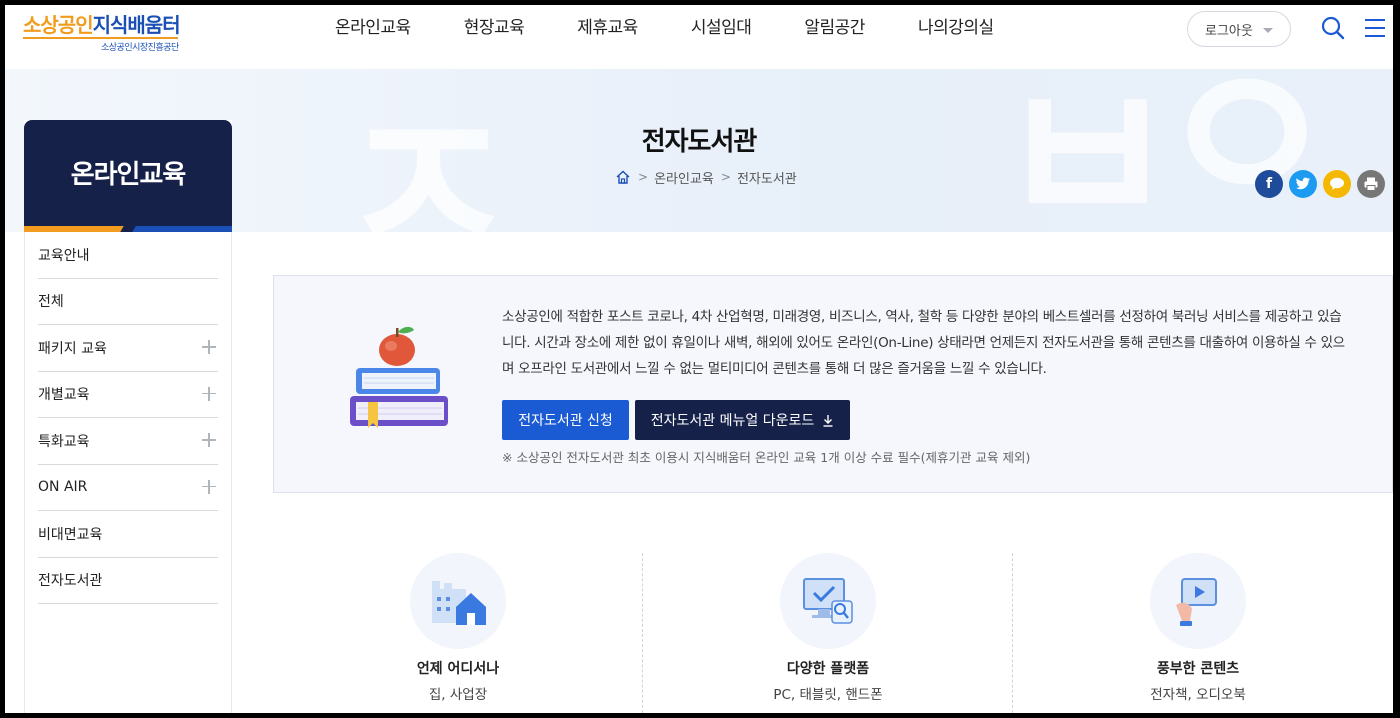 The height and width of the screenshot is (718, 1400). What do you see at coordinates (128, 395) in the screenshot?
I see `side-item-individual: 개별교육` at bounding box center [128, 395].